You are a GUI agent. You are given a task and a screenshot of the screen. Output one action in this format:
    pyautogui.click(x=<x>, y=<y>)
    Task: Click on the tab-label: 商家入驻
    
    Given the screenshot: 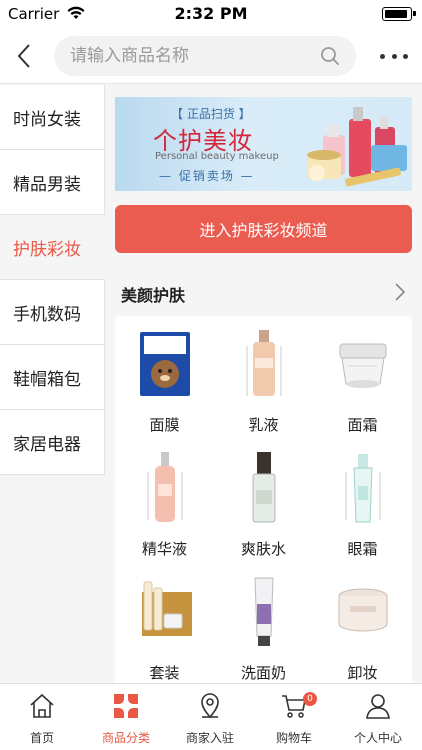 What is the action you would take?
    pyautogui.click(x=209, y=738)
    